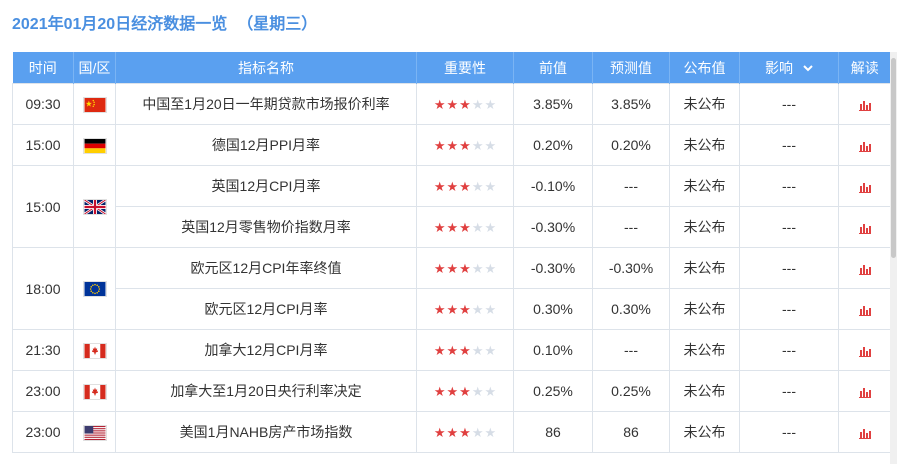  I want to click on row-time: 15:00, so click(43, 145).